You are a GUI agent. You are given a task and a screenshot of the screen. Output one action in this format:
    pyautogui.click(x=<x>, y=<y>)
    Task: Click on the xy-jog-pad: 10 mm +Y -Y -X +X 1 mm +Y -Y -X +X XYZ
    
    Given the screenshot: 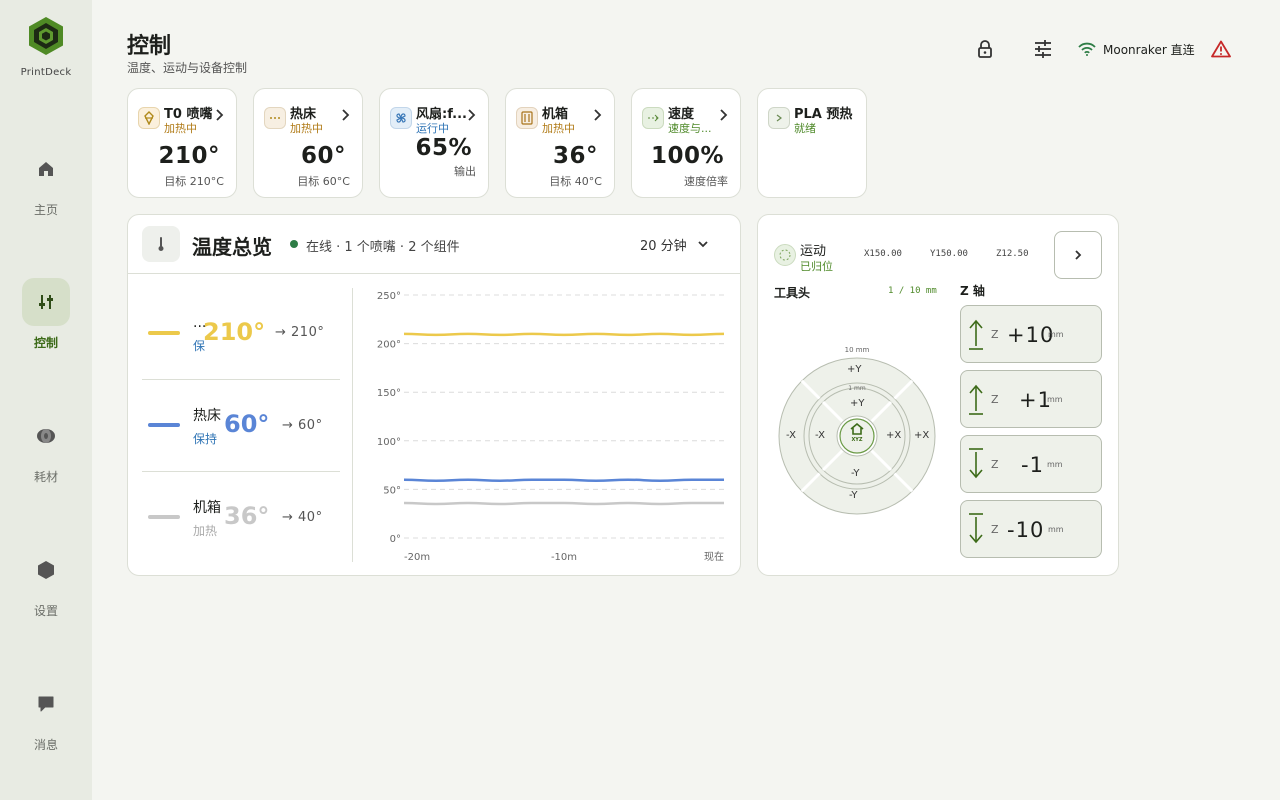 What is the action you would take?
    pyautogui.click(x=857, y=431)
    